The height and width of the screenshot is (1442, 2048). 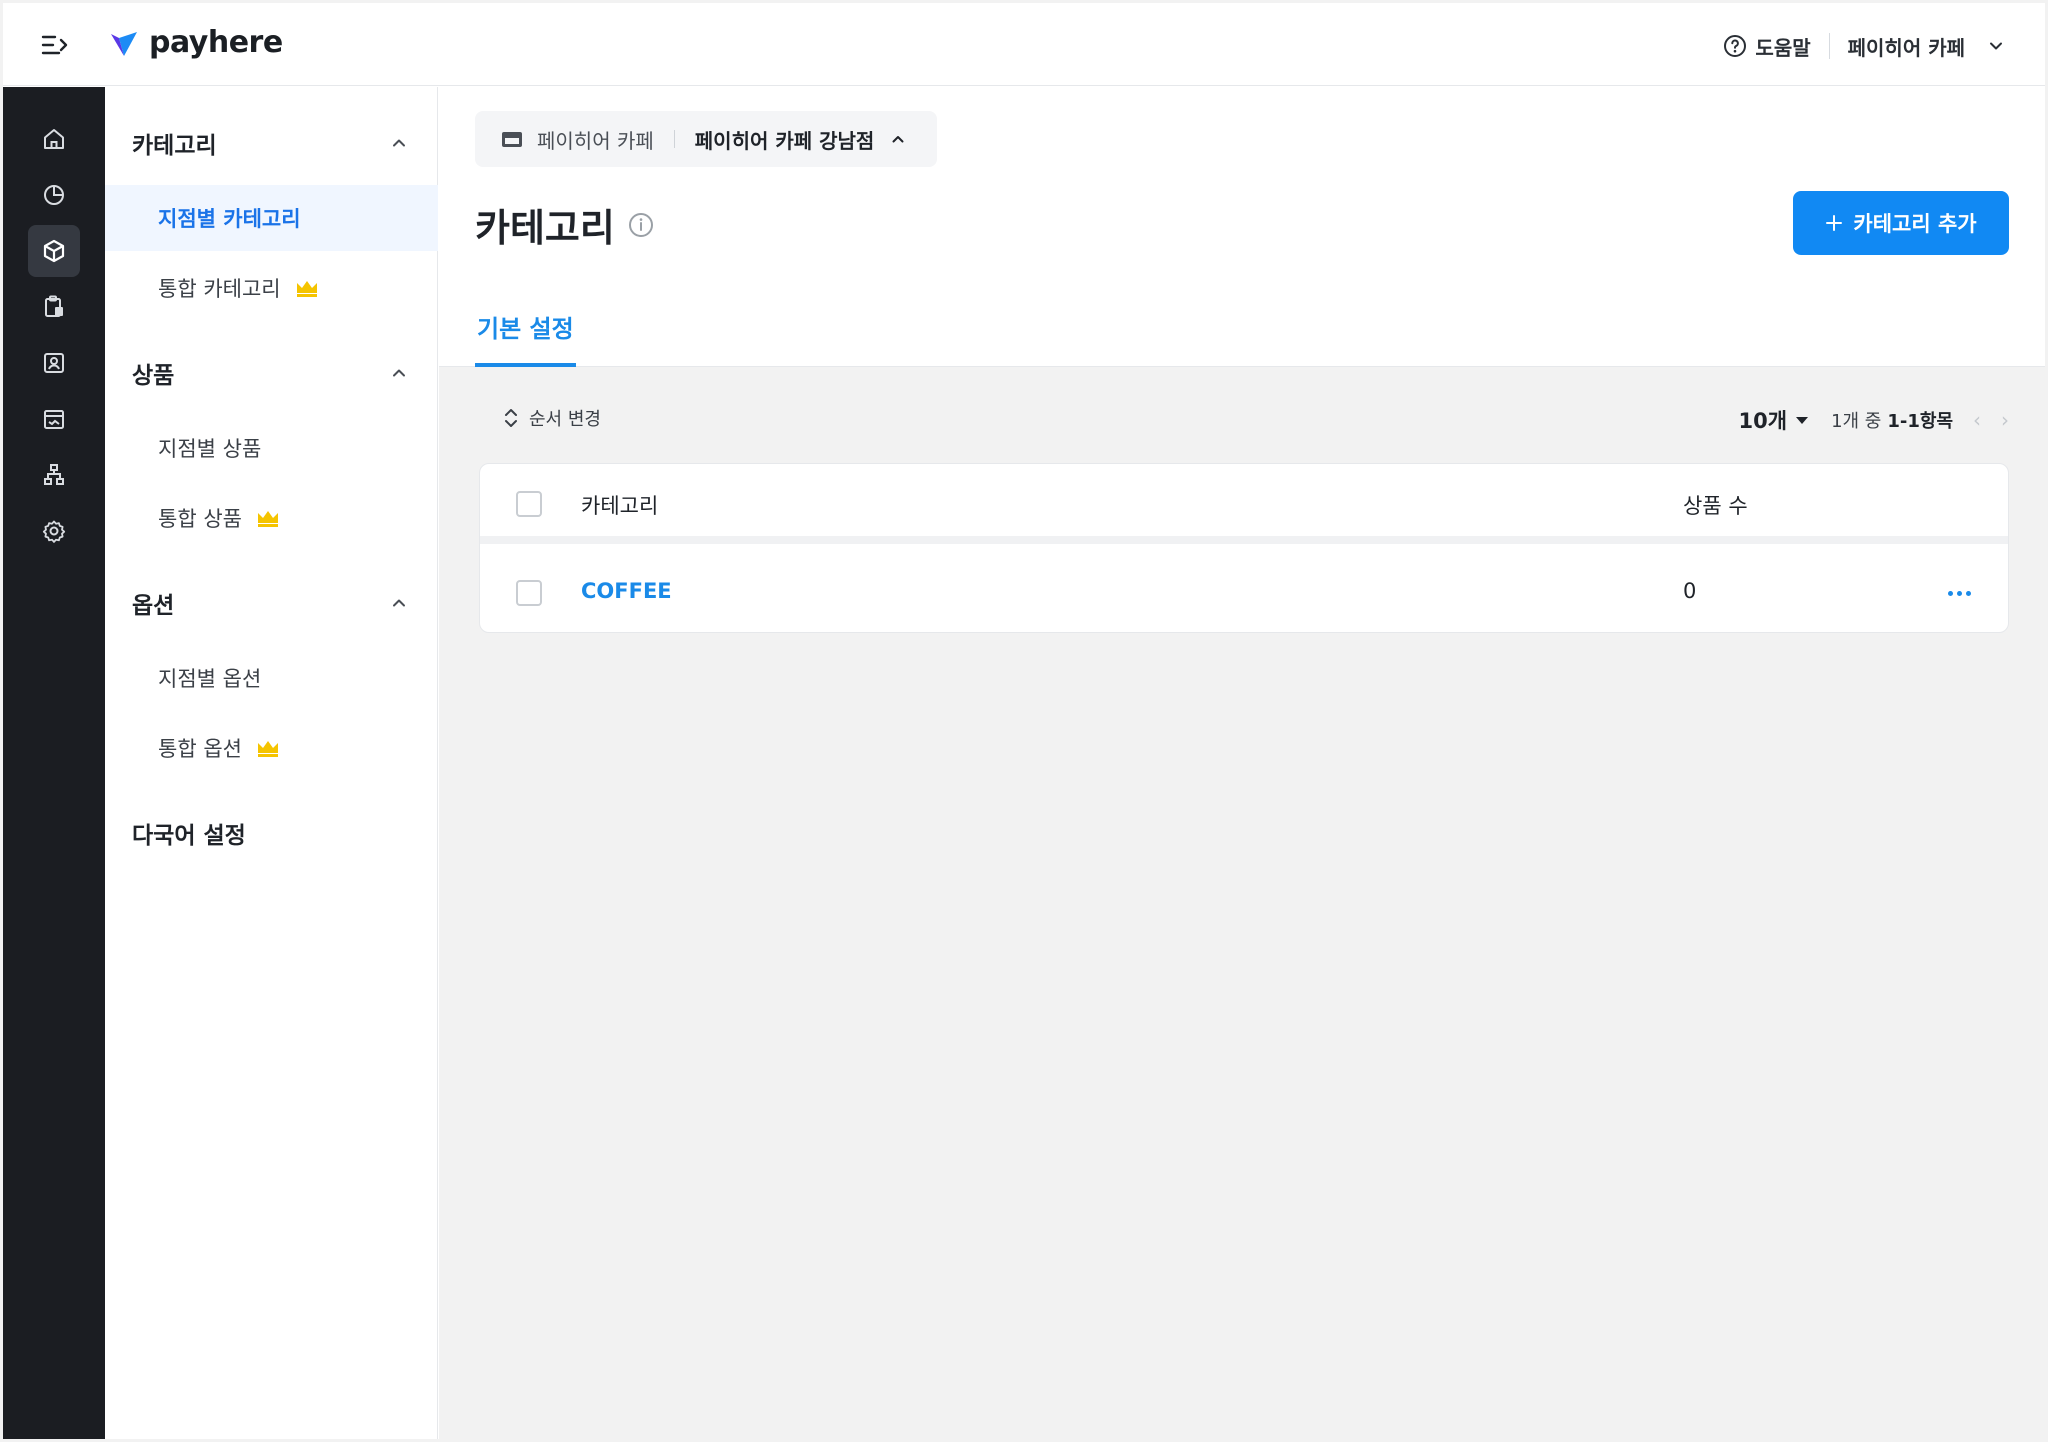 I want to click on help-label: 도움말, so click(x=1783, y=47).